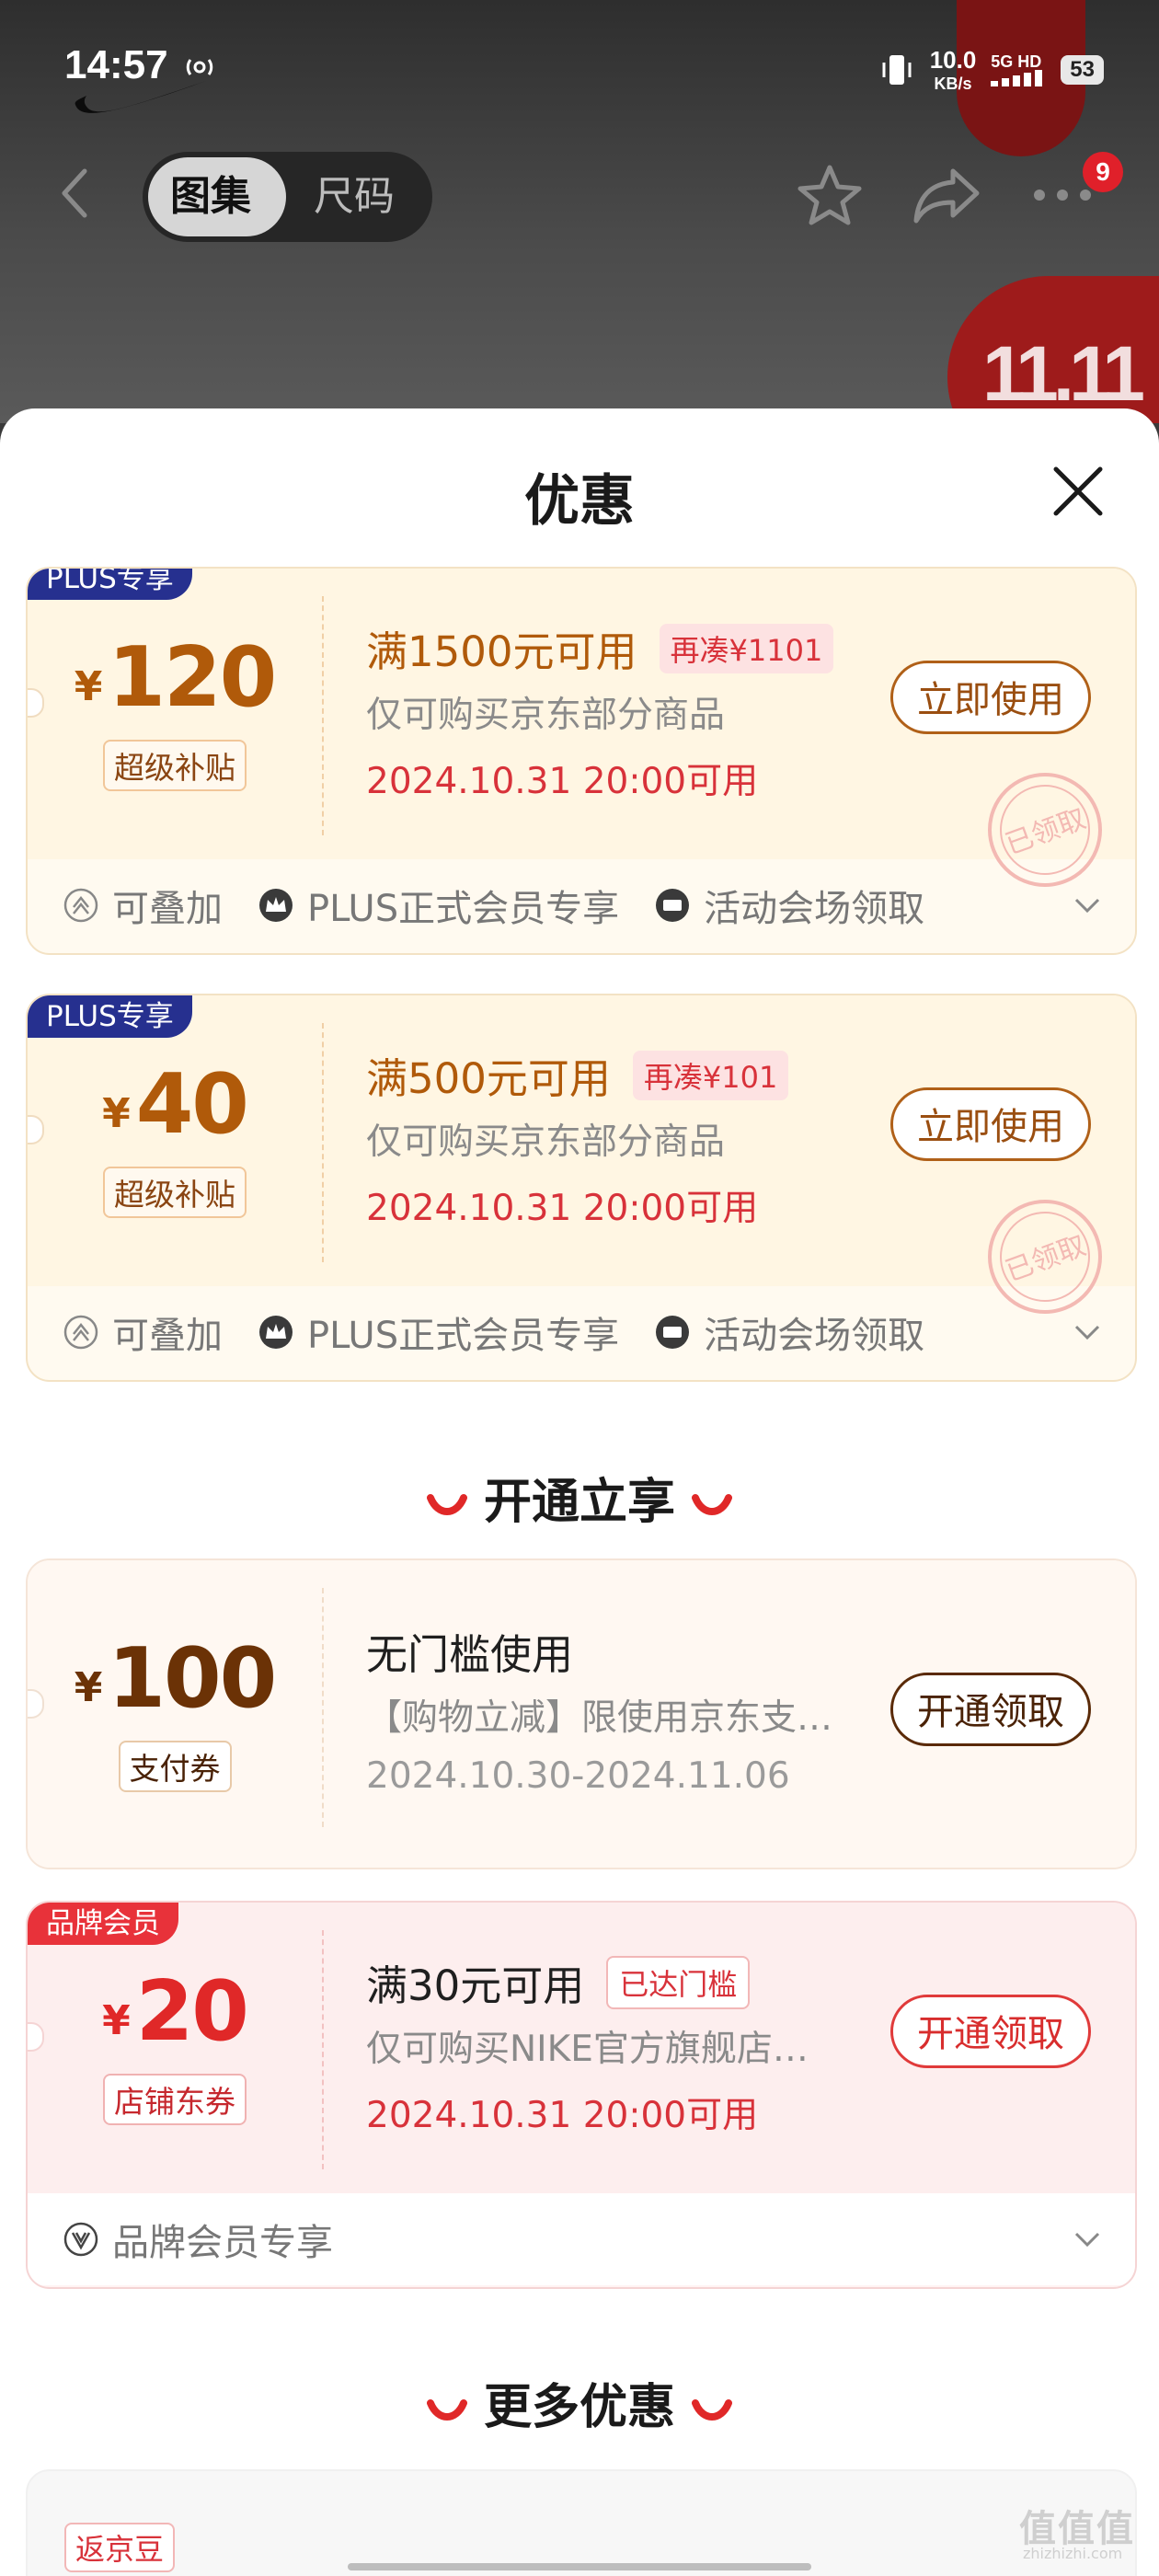 The height and width of the screenshot is (2576, 1159). Describe the element at coordinates (947, 195) in the screenshot. I see `share-icon` at that location.